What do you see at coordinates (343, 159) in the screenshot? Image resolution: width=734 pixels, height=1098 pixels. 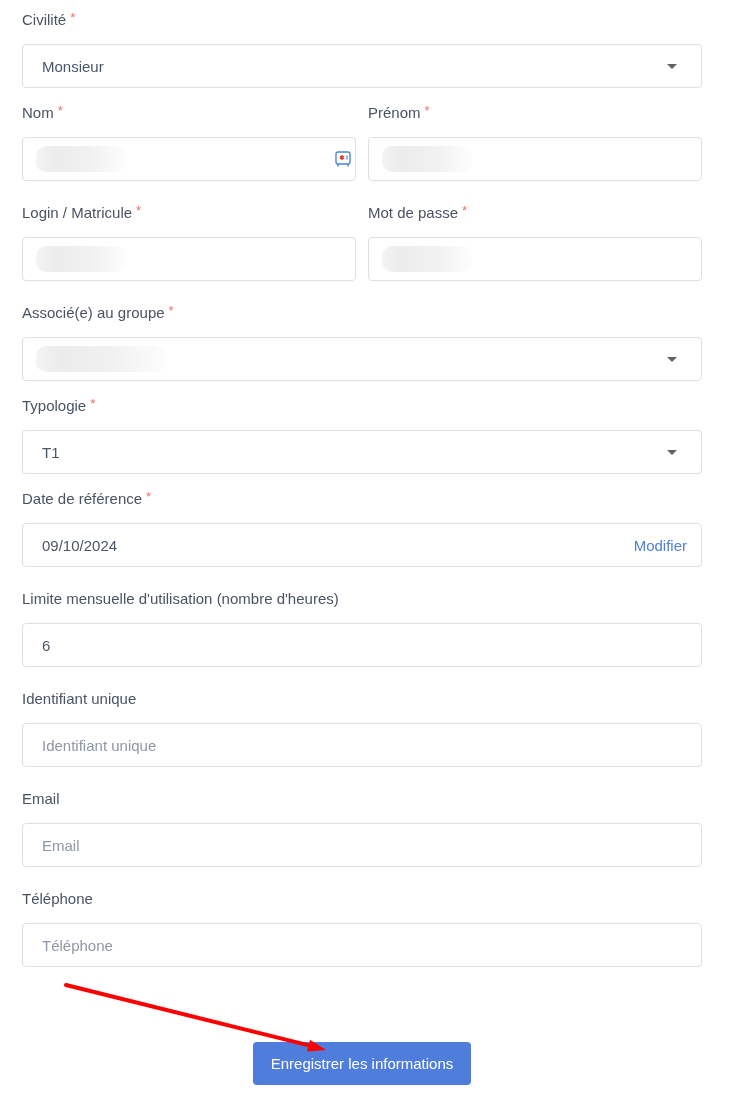 I see `asterisk-card-icon` at bounding box center [343, 159].